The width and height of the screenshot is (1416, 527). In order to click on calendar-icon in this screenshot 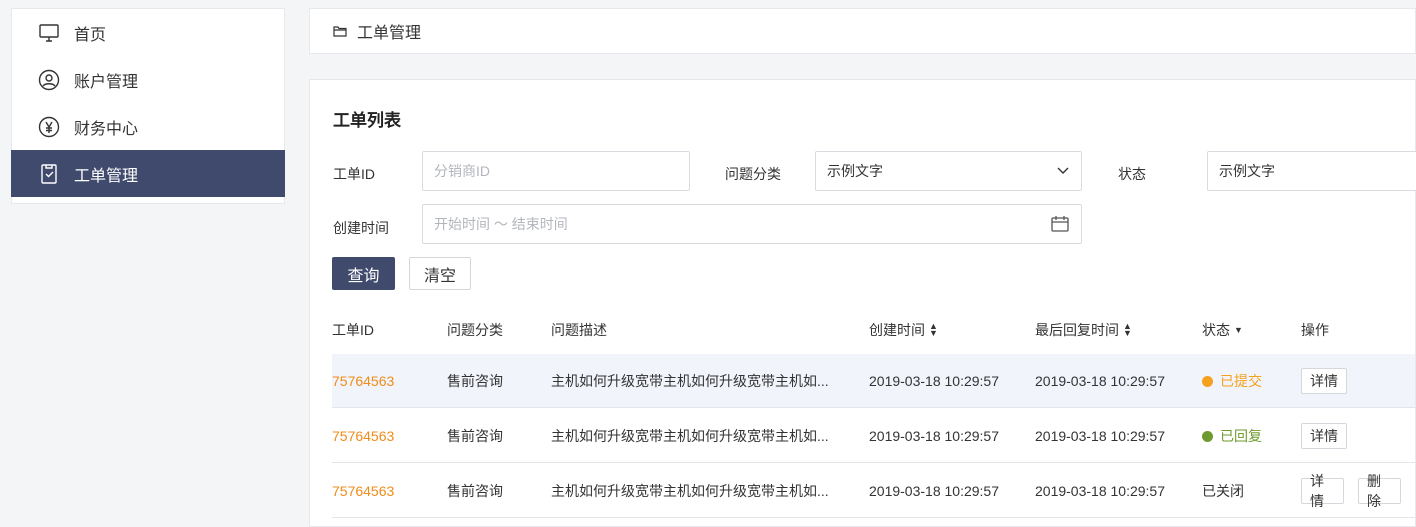, I will do `click(1060, 224)`.